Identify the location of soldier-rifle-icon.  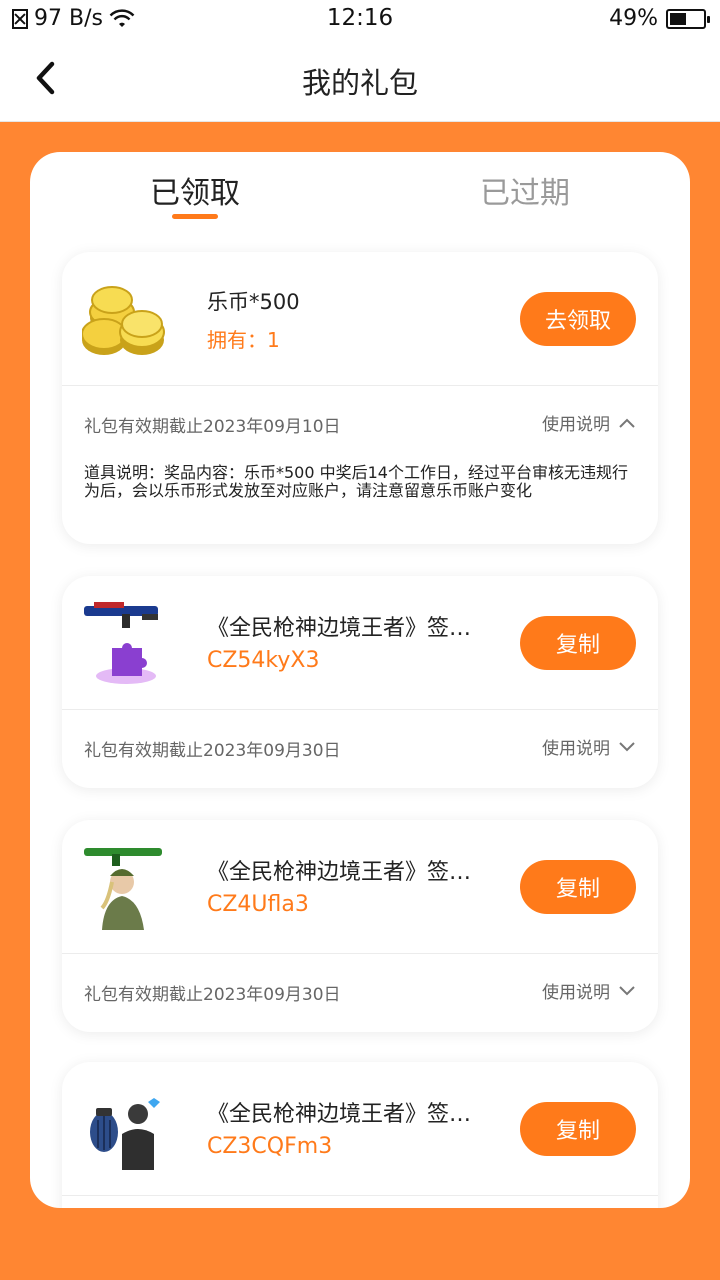
(123, 889).